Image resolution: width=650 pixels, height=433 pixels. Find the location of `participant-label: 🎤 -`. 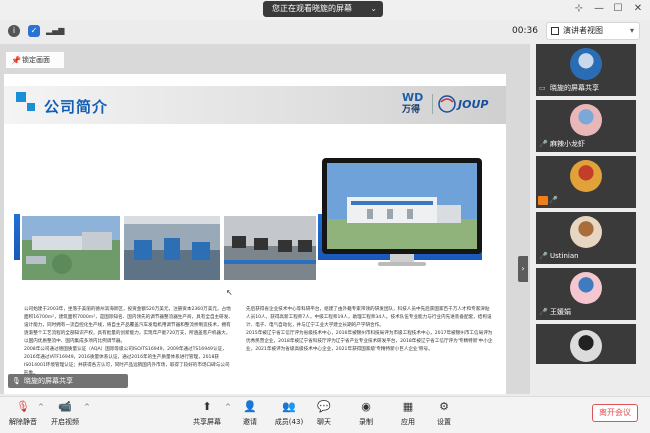

participant-label: 🎤 - is located at coordinates (548, 200).